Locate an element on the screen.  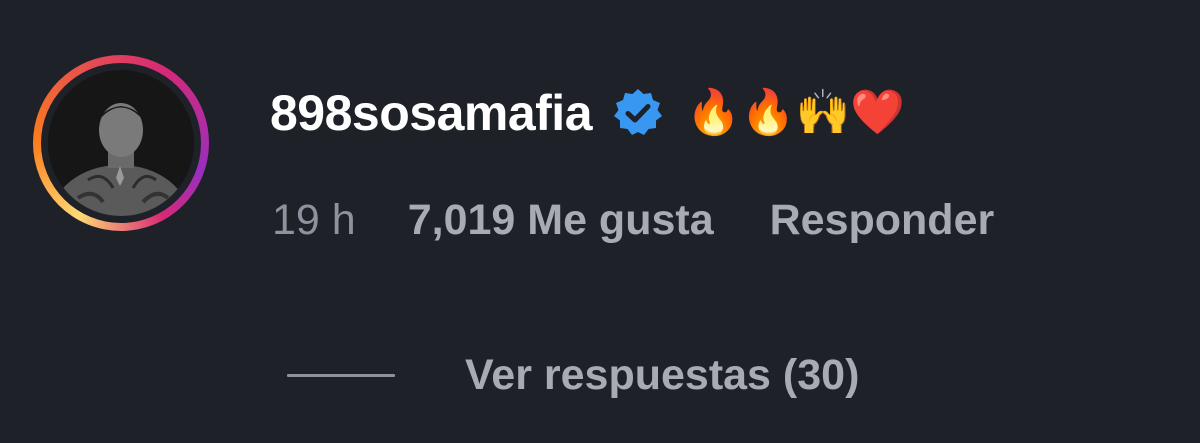
view-replies-button: Ver respuestas (30) is located at coordinates (573, 375).